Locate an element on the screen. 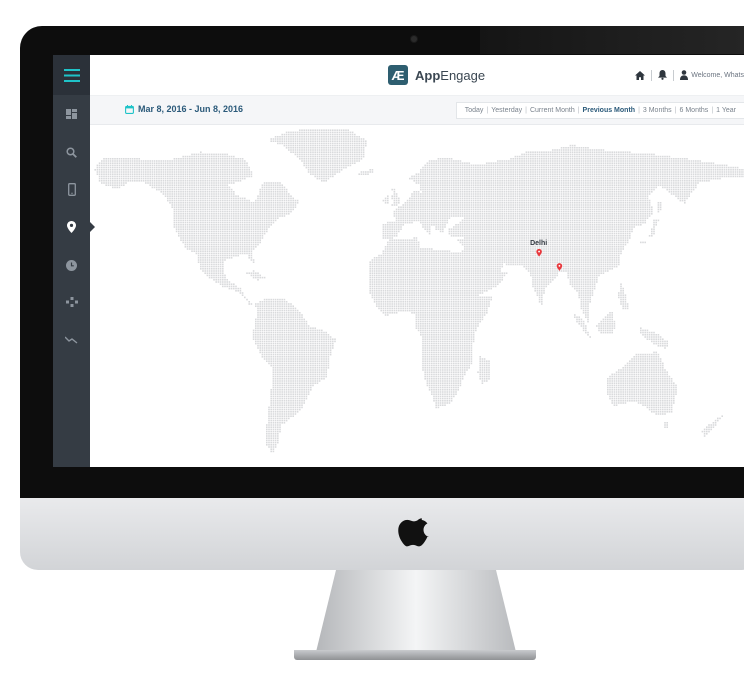  clock-icon is located at coordinates (71, 265).